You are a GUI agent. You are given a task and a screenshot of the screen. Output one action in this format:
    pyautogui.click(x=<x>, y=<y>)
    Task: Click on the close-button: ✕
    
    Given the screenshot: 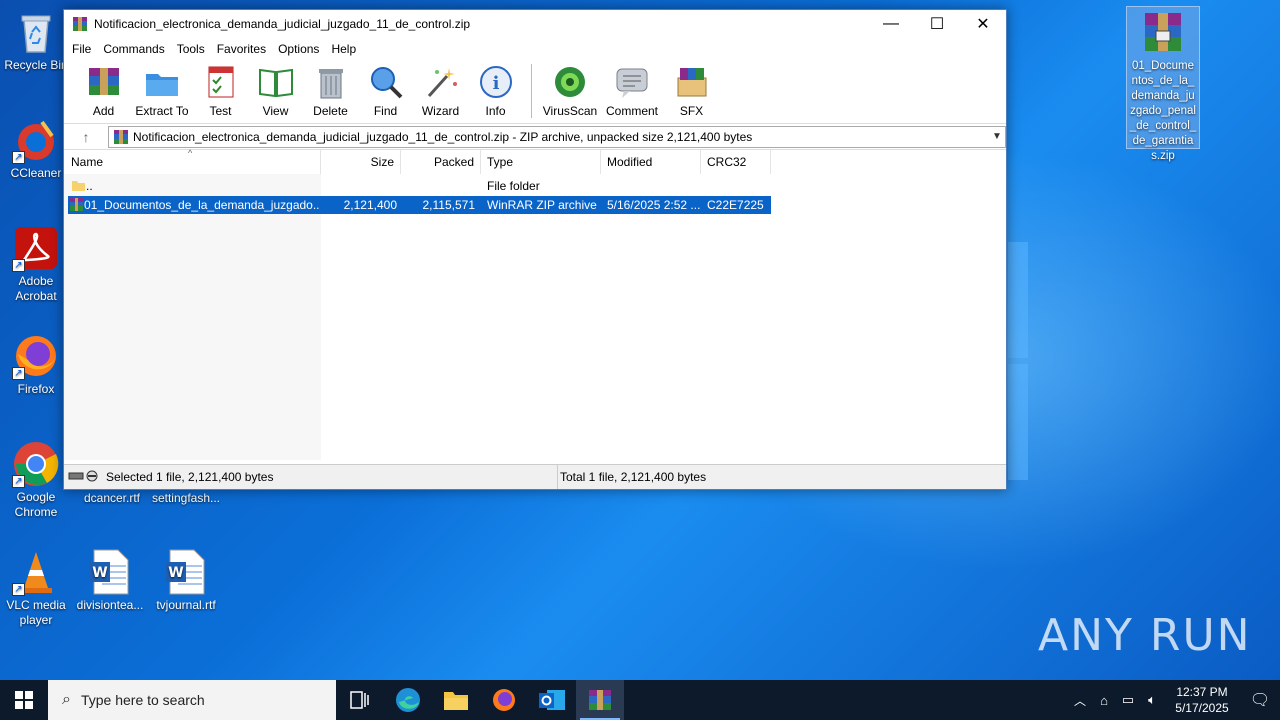 What is the action you would take?
    pyautogui.click(x=983, y=24)
    